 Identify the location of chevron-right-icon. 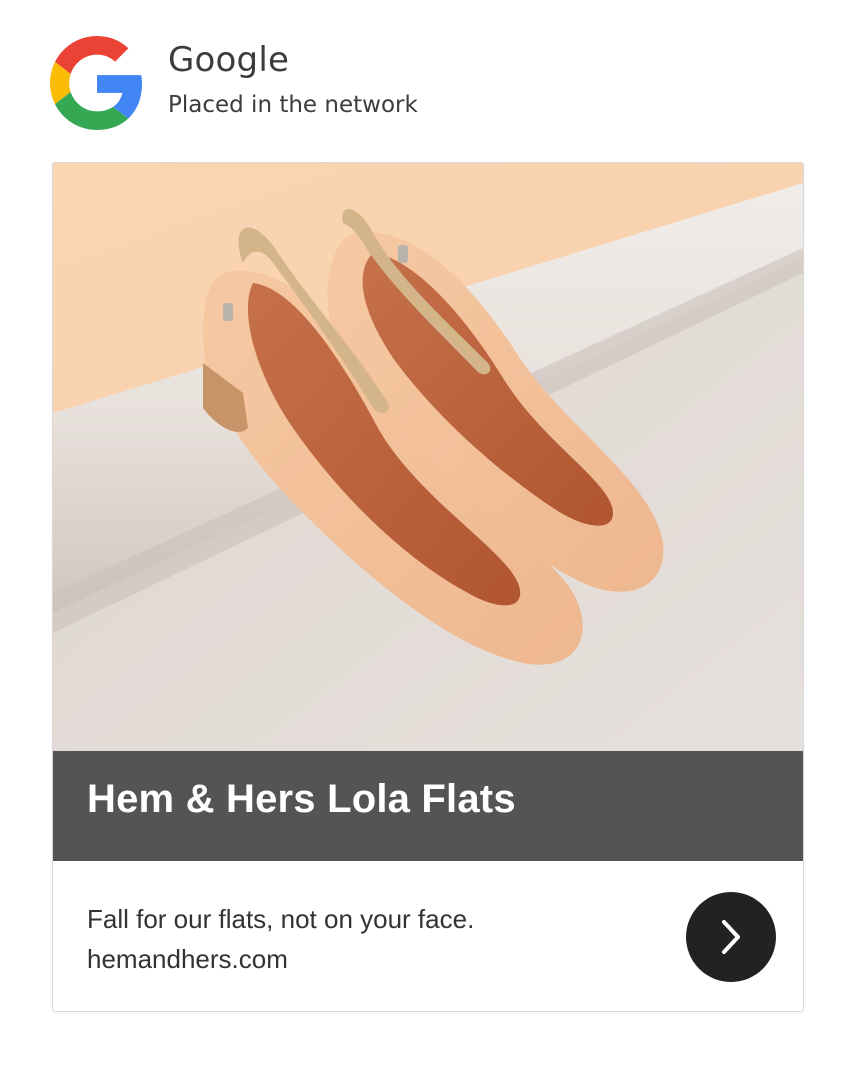
(731, 937).